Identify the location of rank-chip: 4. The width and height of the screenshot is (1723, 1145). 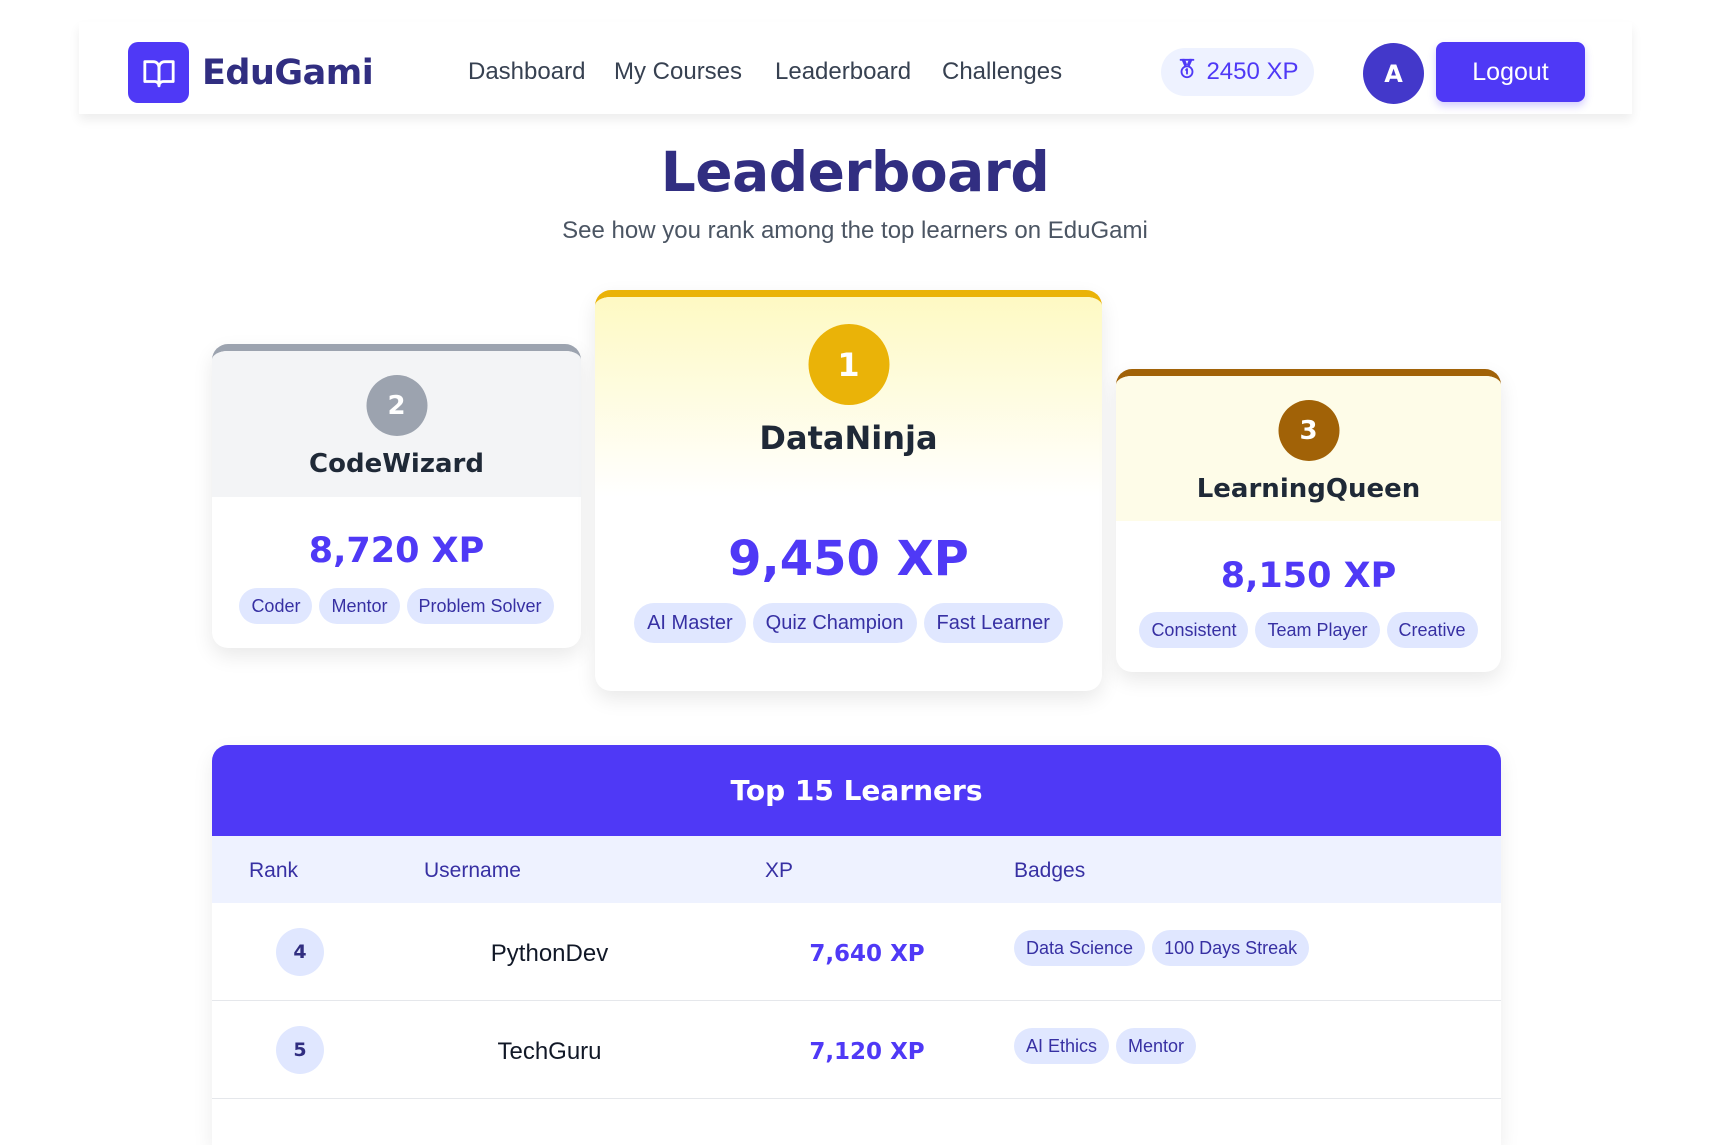
(300, 952).